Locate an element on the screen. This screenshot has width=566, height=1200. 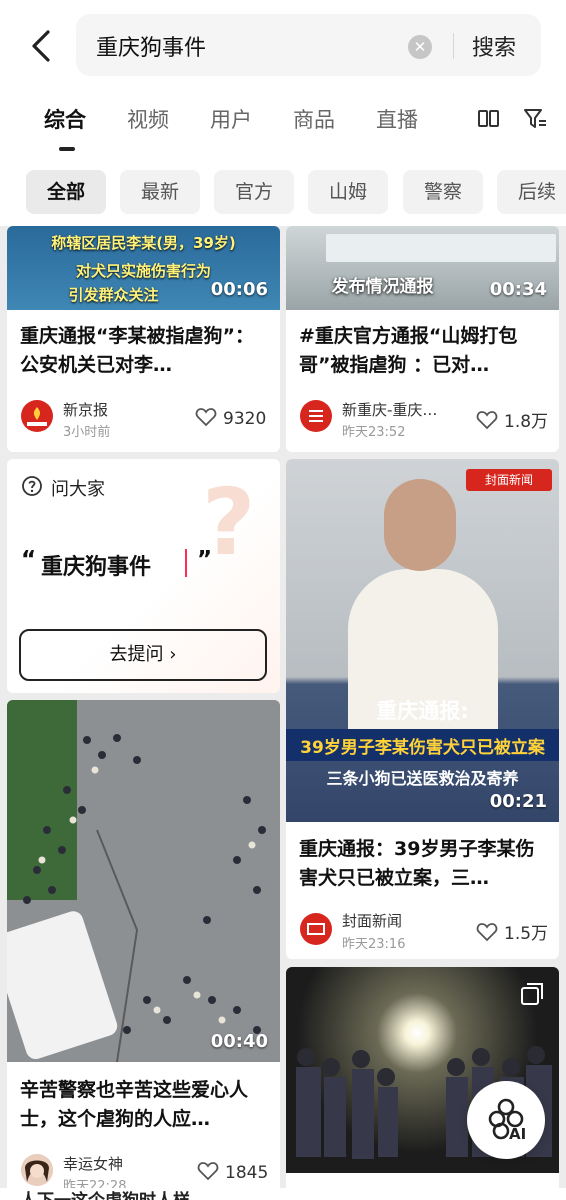
chip-police: 警察 is located at coordinates (443, 192).